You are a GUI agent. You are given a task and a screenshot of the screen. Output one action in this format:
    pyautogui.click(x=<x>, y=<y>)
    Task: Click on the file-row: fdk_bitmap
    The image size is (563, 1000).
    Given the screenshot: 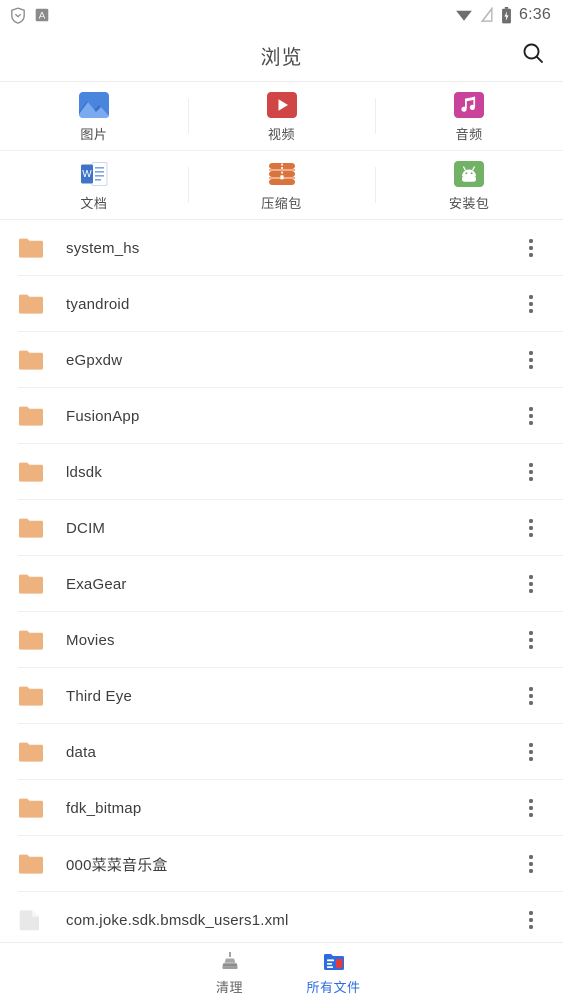 What is the action you would take?
    pyautogui.click(x=281, y=808)
    